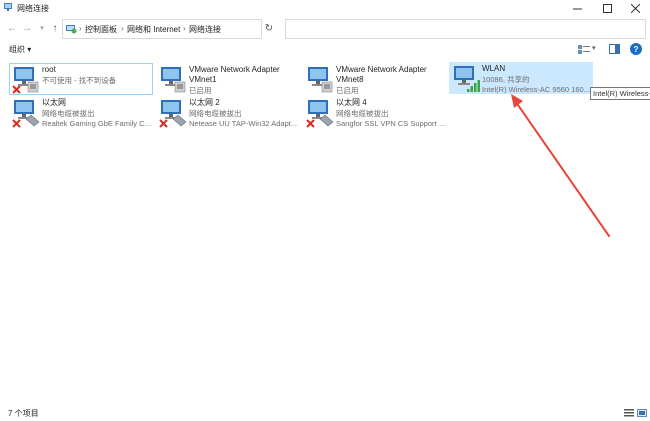 This screenshot has height=421, width=650. I want to click on organize-menu-button: 组织 ▾, so click(20, 49).